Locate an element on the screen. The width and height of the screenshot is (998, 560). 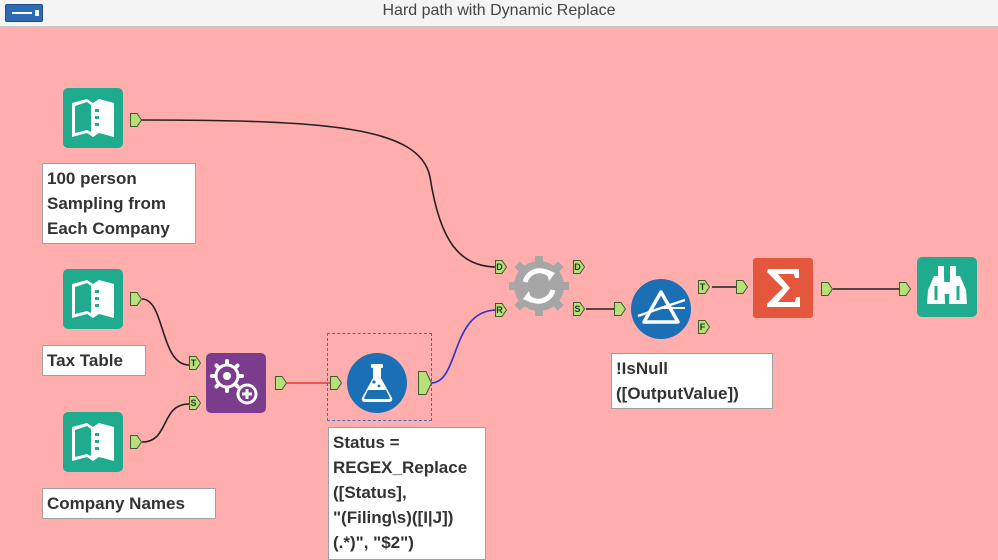
input-data-tool-tax is located at coordinates (93, 299).